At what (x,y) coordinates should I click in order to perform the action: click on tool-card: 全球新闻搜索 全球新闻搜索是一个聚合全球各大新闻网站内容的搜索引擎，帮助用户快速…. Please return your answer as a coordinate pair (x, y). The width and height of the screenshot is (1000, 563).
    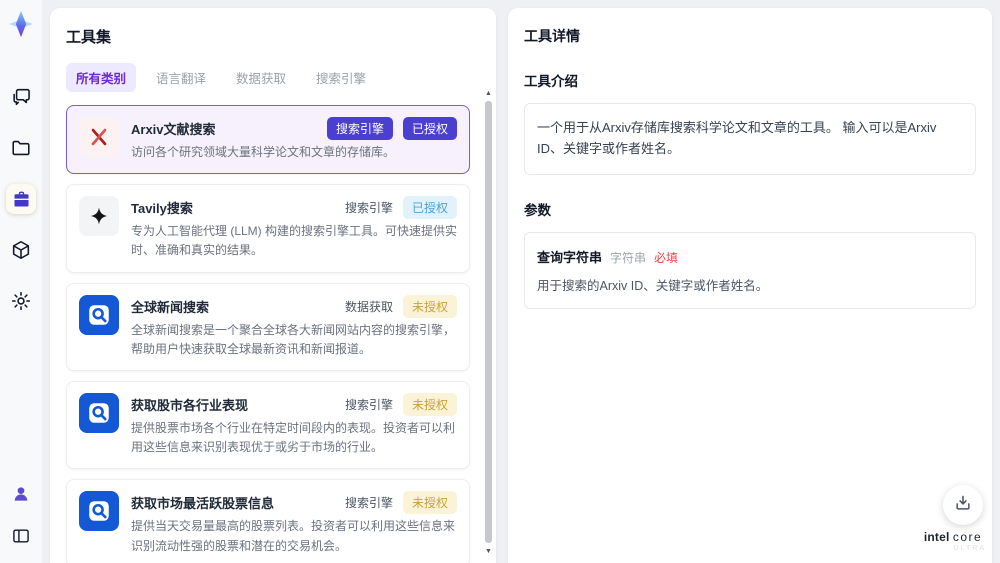
    Looking at the image, I should click on (268, 326).